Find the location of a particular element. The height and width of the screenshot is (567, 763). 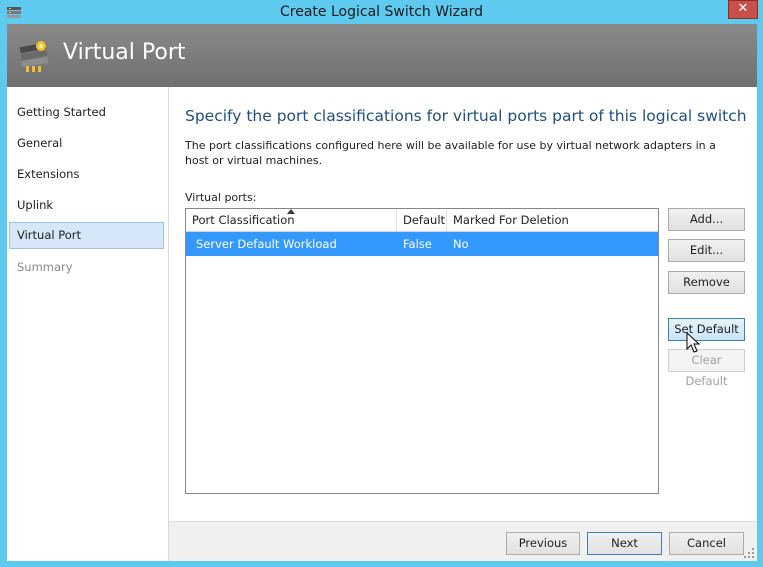

set-default-button: Set Default is located at coordinates (706, 329).